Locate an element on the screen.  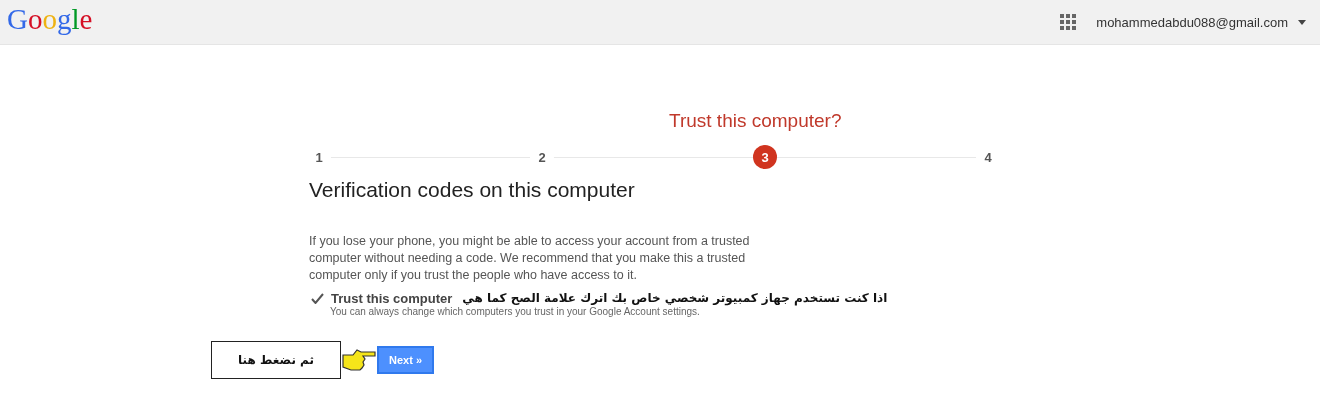
checkmark-icon is located at coordinates (317, 298).